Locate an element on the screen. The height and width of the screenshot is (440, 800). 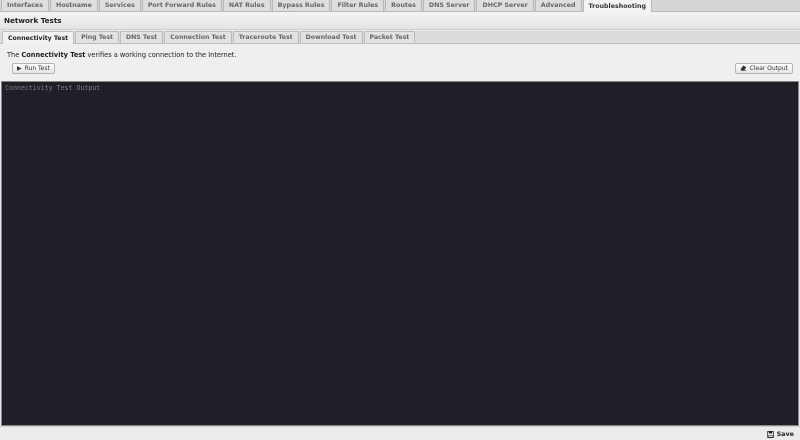
desc-test-name: Connectivity Test is located at coordinates (53, 55).